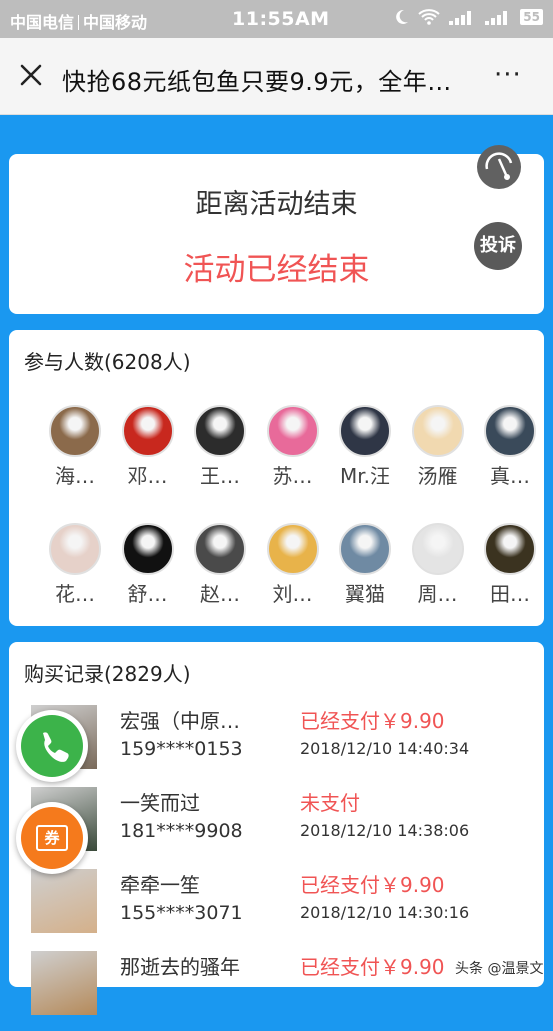 Image resolution: width=553 pixels, height=1031 pixels. What do you see at coordinates (160, 885) in the screenshot?
I see `buyer-name: 牵牵一笙` at bounding box center [160, 885].